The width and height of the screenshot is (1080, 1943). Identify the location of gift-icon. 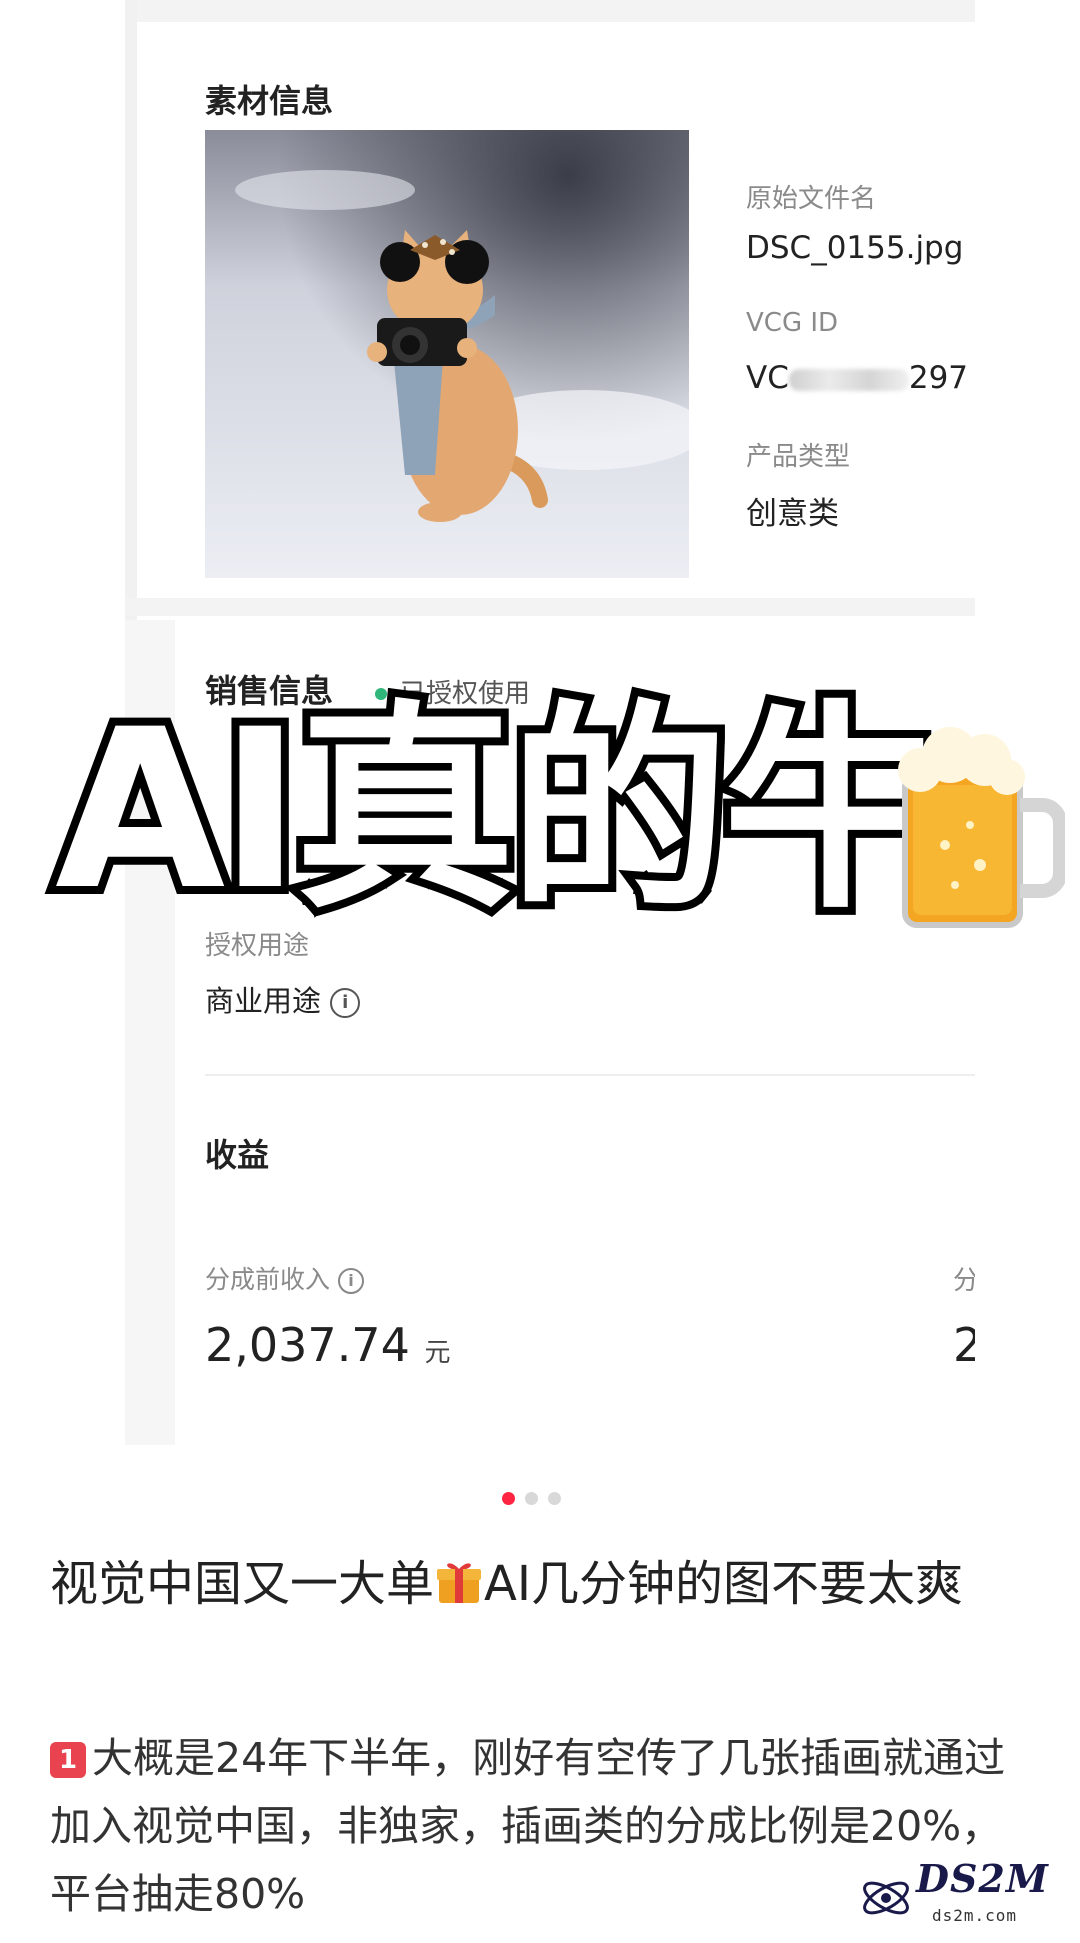
(459, 1583).